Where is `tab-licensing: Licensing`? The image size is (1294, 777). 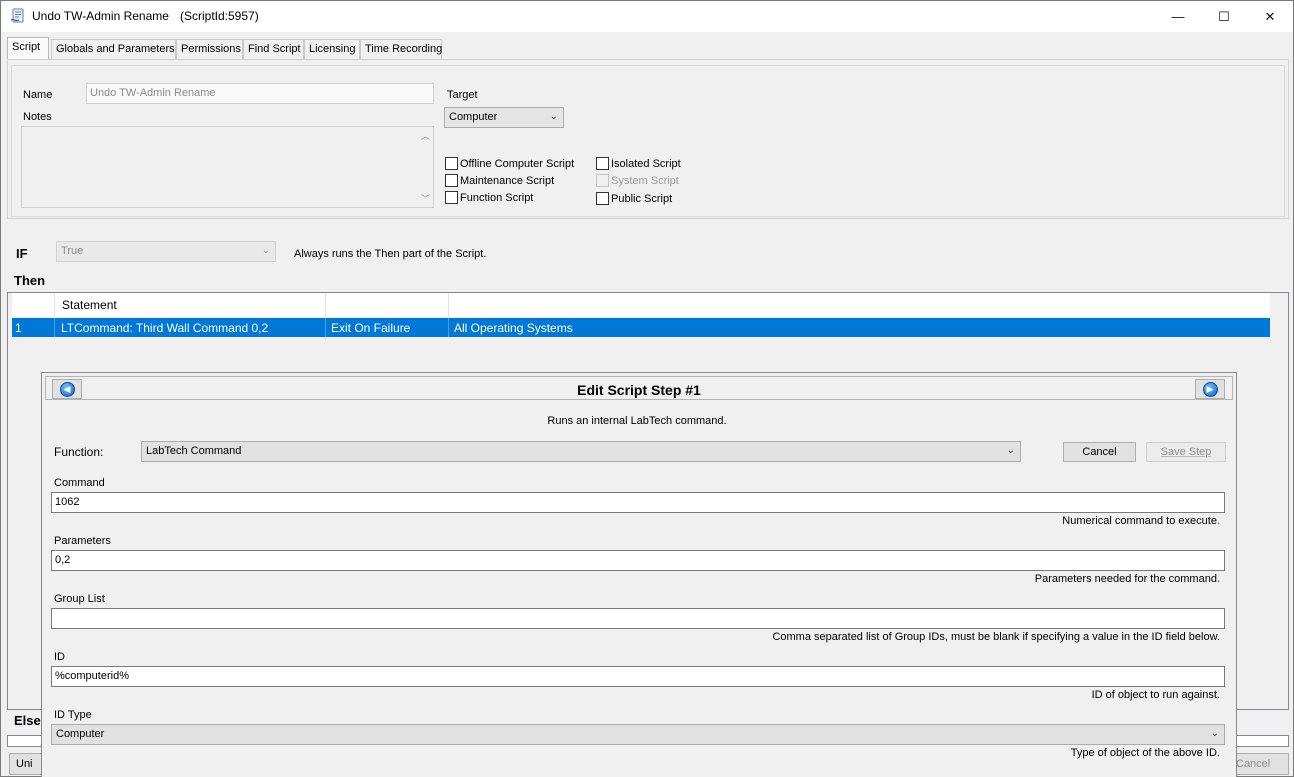 tab-licensing: Licensing is located at coordinates (332, 49).